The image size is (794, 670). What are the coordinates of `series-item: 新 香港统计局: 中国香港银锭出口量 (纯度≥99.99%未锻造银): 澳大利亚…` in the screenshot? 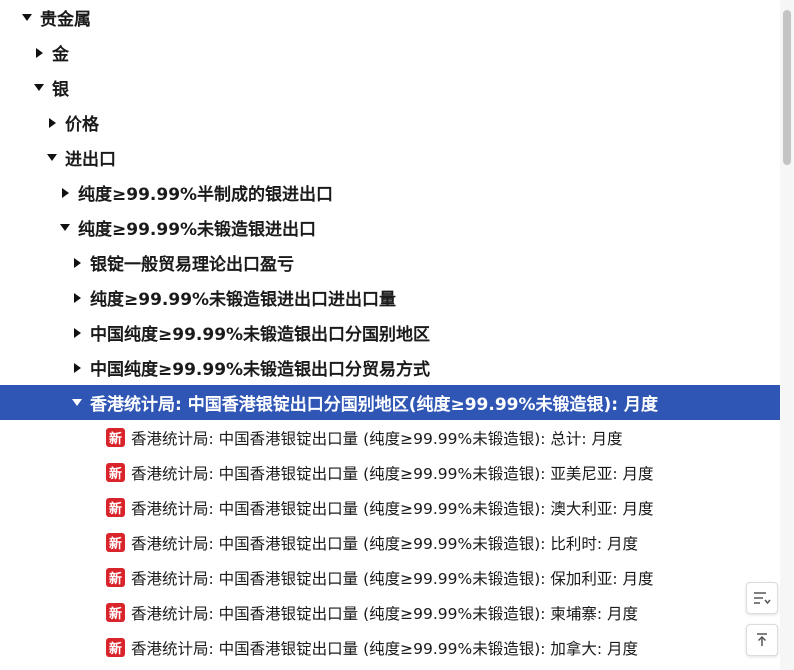 It's located at (394, 507).